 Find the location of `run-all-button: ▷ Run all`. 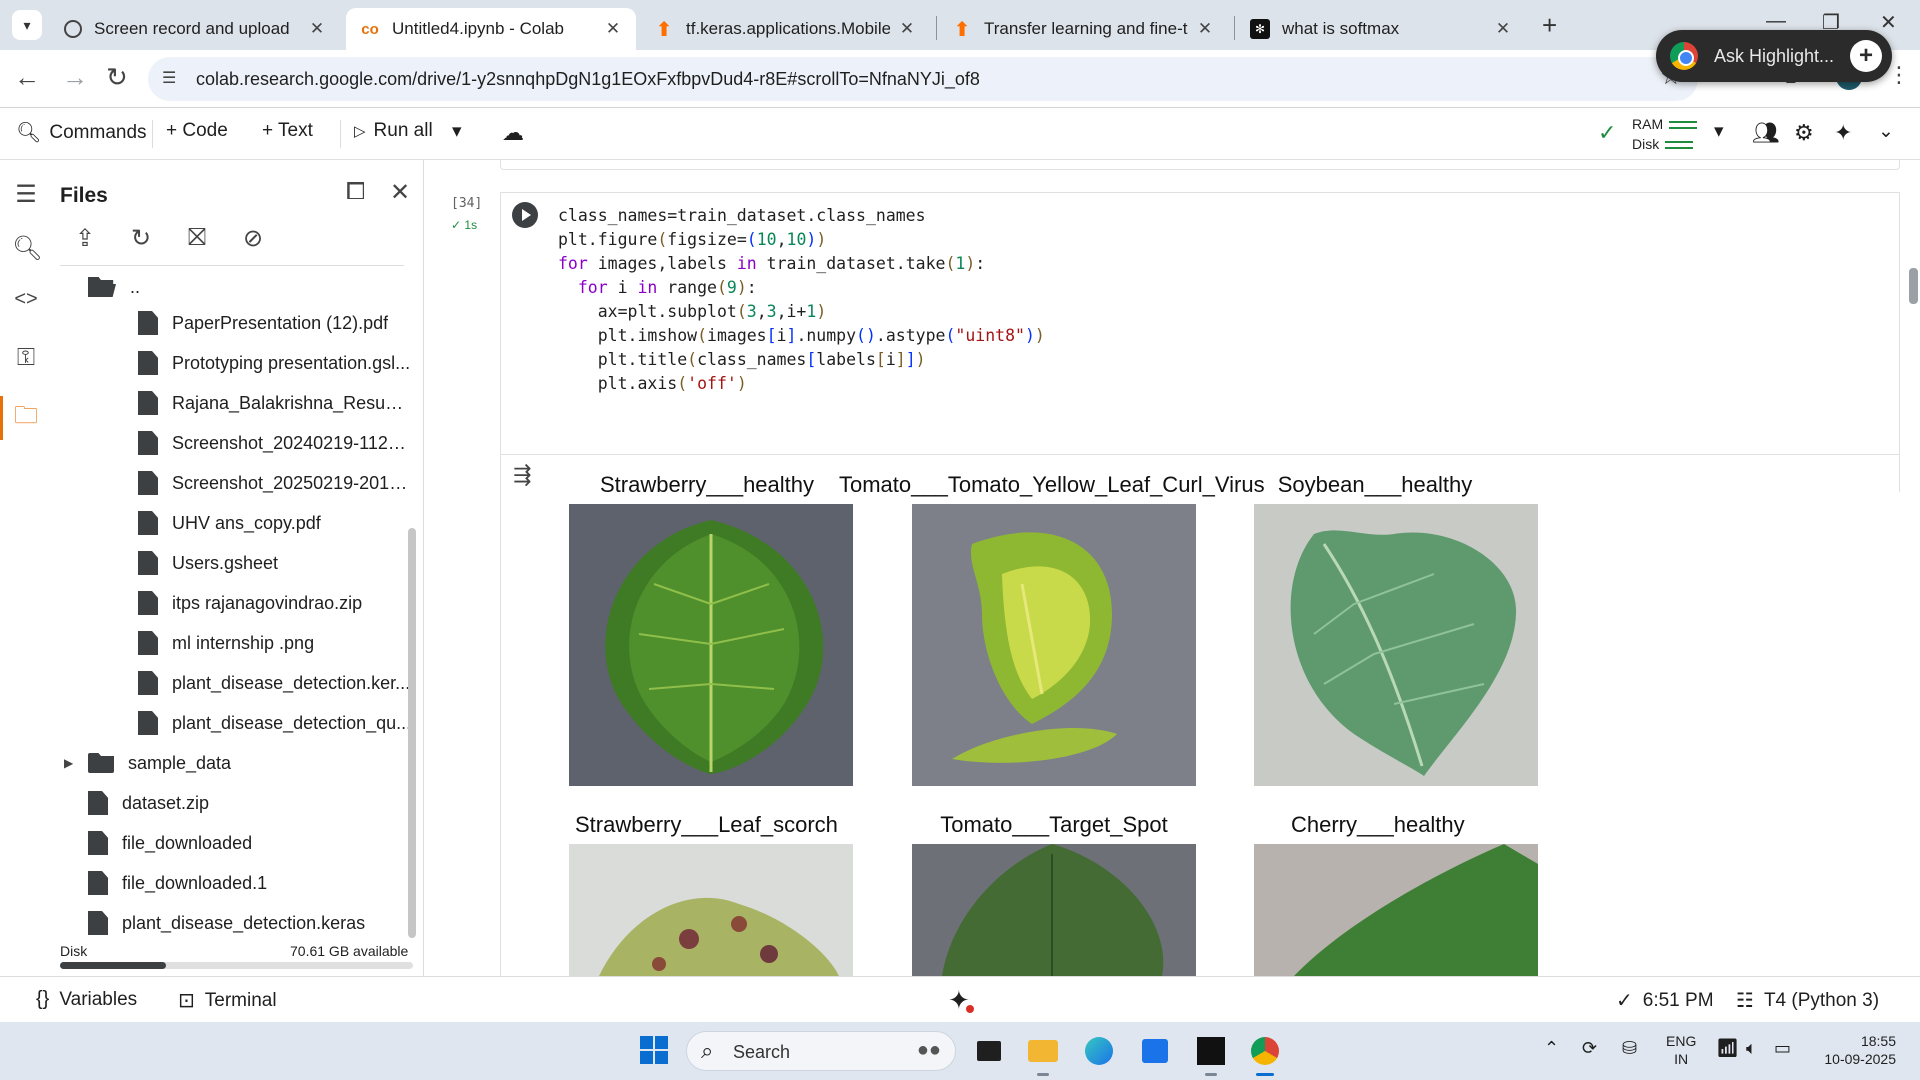

run-all-button: ▷ Run all is located at coordinates (393, 131).